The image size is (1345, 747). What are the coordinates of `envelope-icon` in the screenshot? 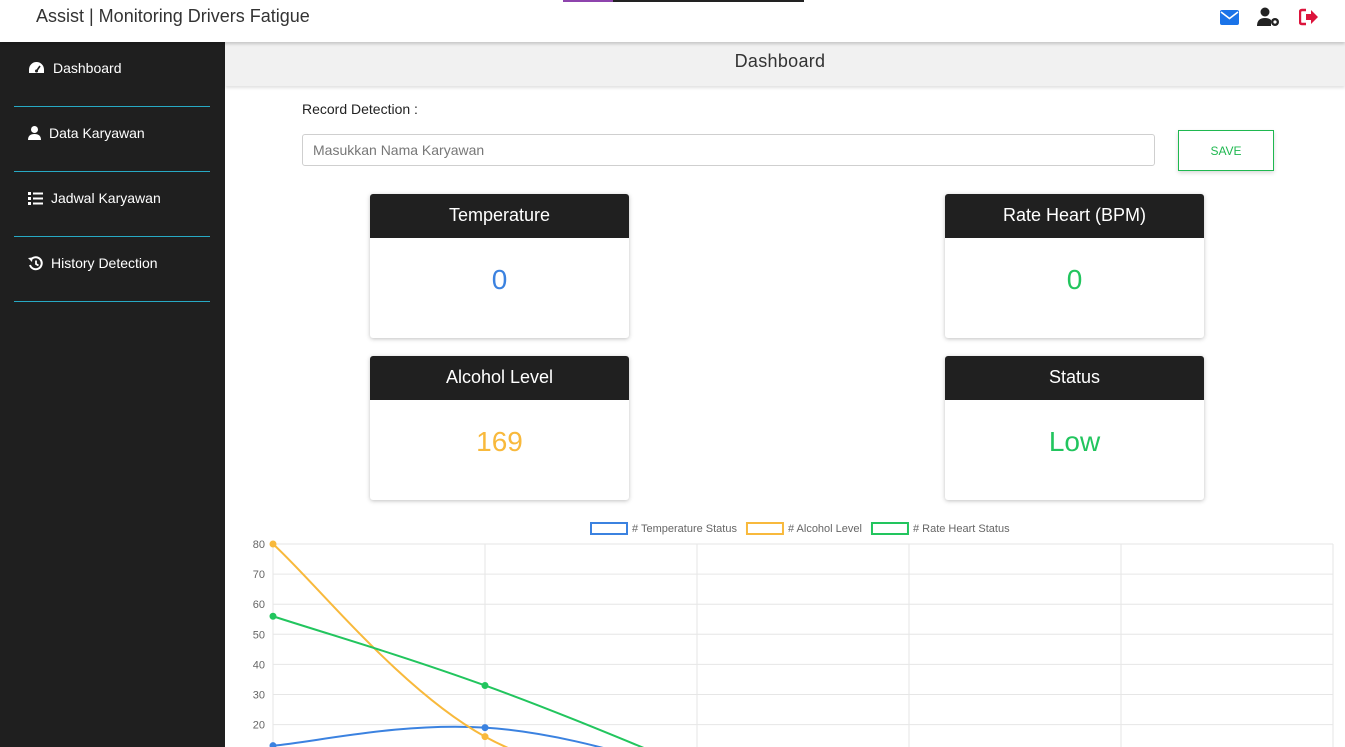 It's located at (1229, 17).